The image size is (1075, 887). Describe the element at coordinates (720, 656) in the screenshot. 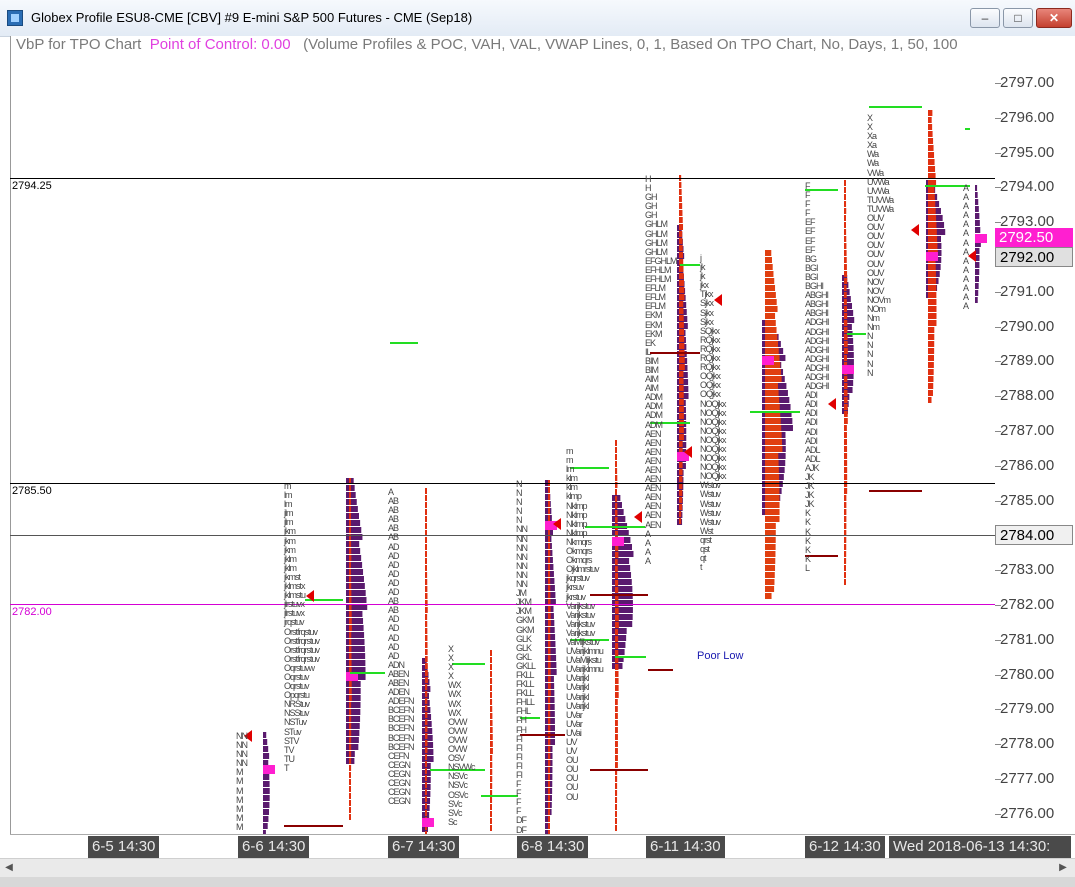

I see `poor-low-annotation: Poor Low` at that location.